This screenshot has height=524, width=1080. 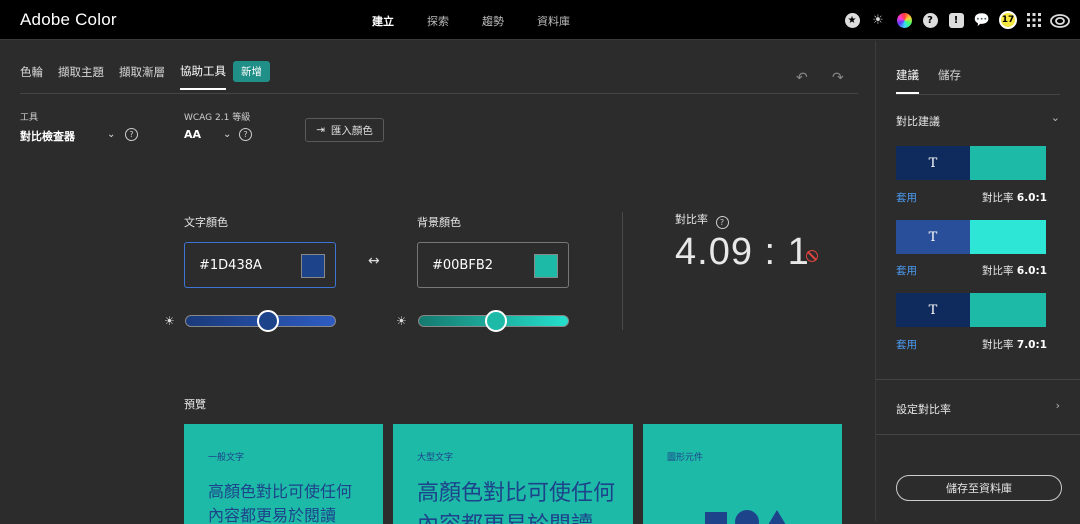 What do you see at coordinates (553, 21) in the screenshot?
I see `nav-library: 資料庫` at bounding box center [553, 21].